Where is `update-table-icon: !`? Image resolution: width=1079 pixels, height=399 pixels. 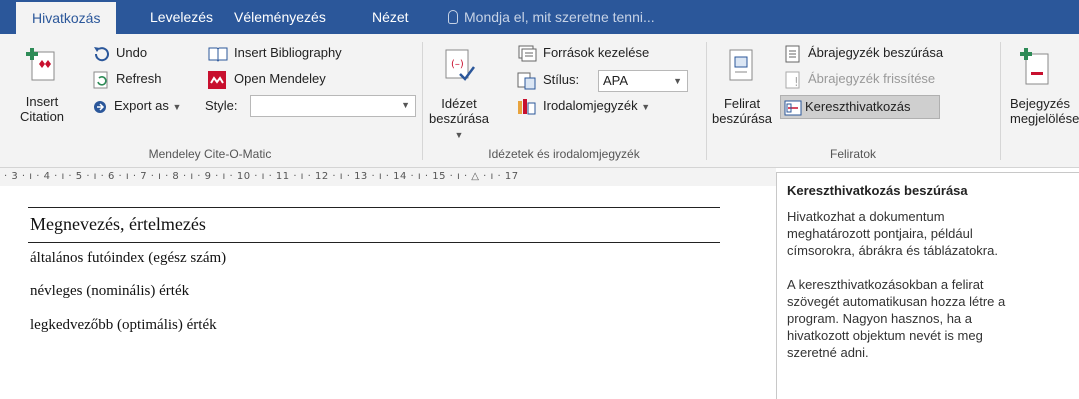
update-table-icon: ! is located at coordinates (792, 80).